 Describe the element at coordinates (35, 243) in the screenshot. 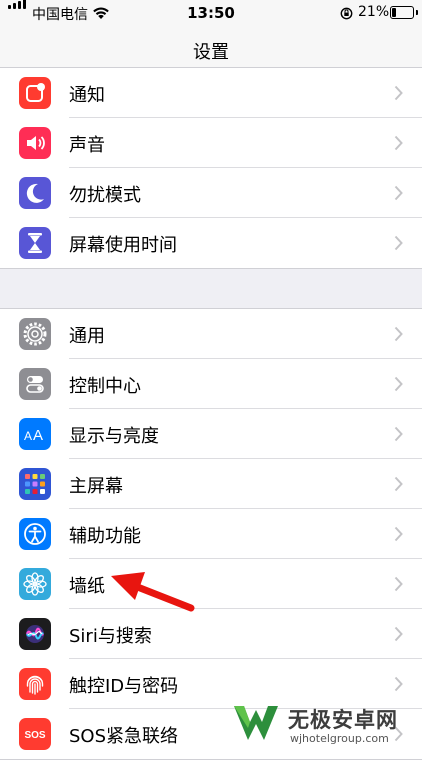

I see `hourglass-icon` at that location.